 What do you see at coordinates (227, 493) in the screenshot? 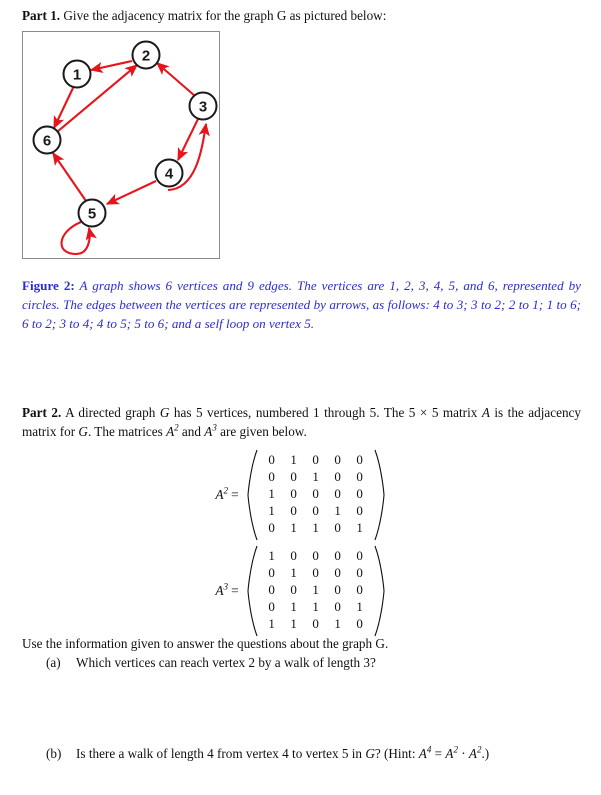
I see `matrix-a-squared-label: A2 =` at bounding box center [227, 493].